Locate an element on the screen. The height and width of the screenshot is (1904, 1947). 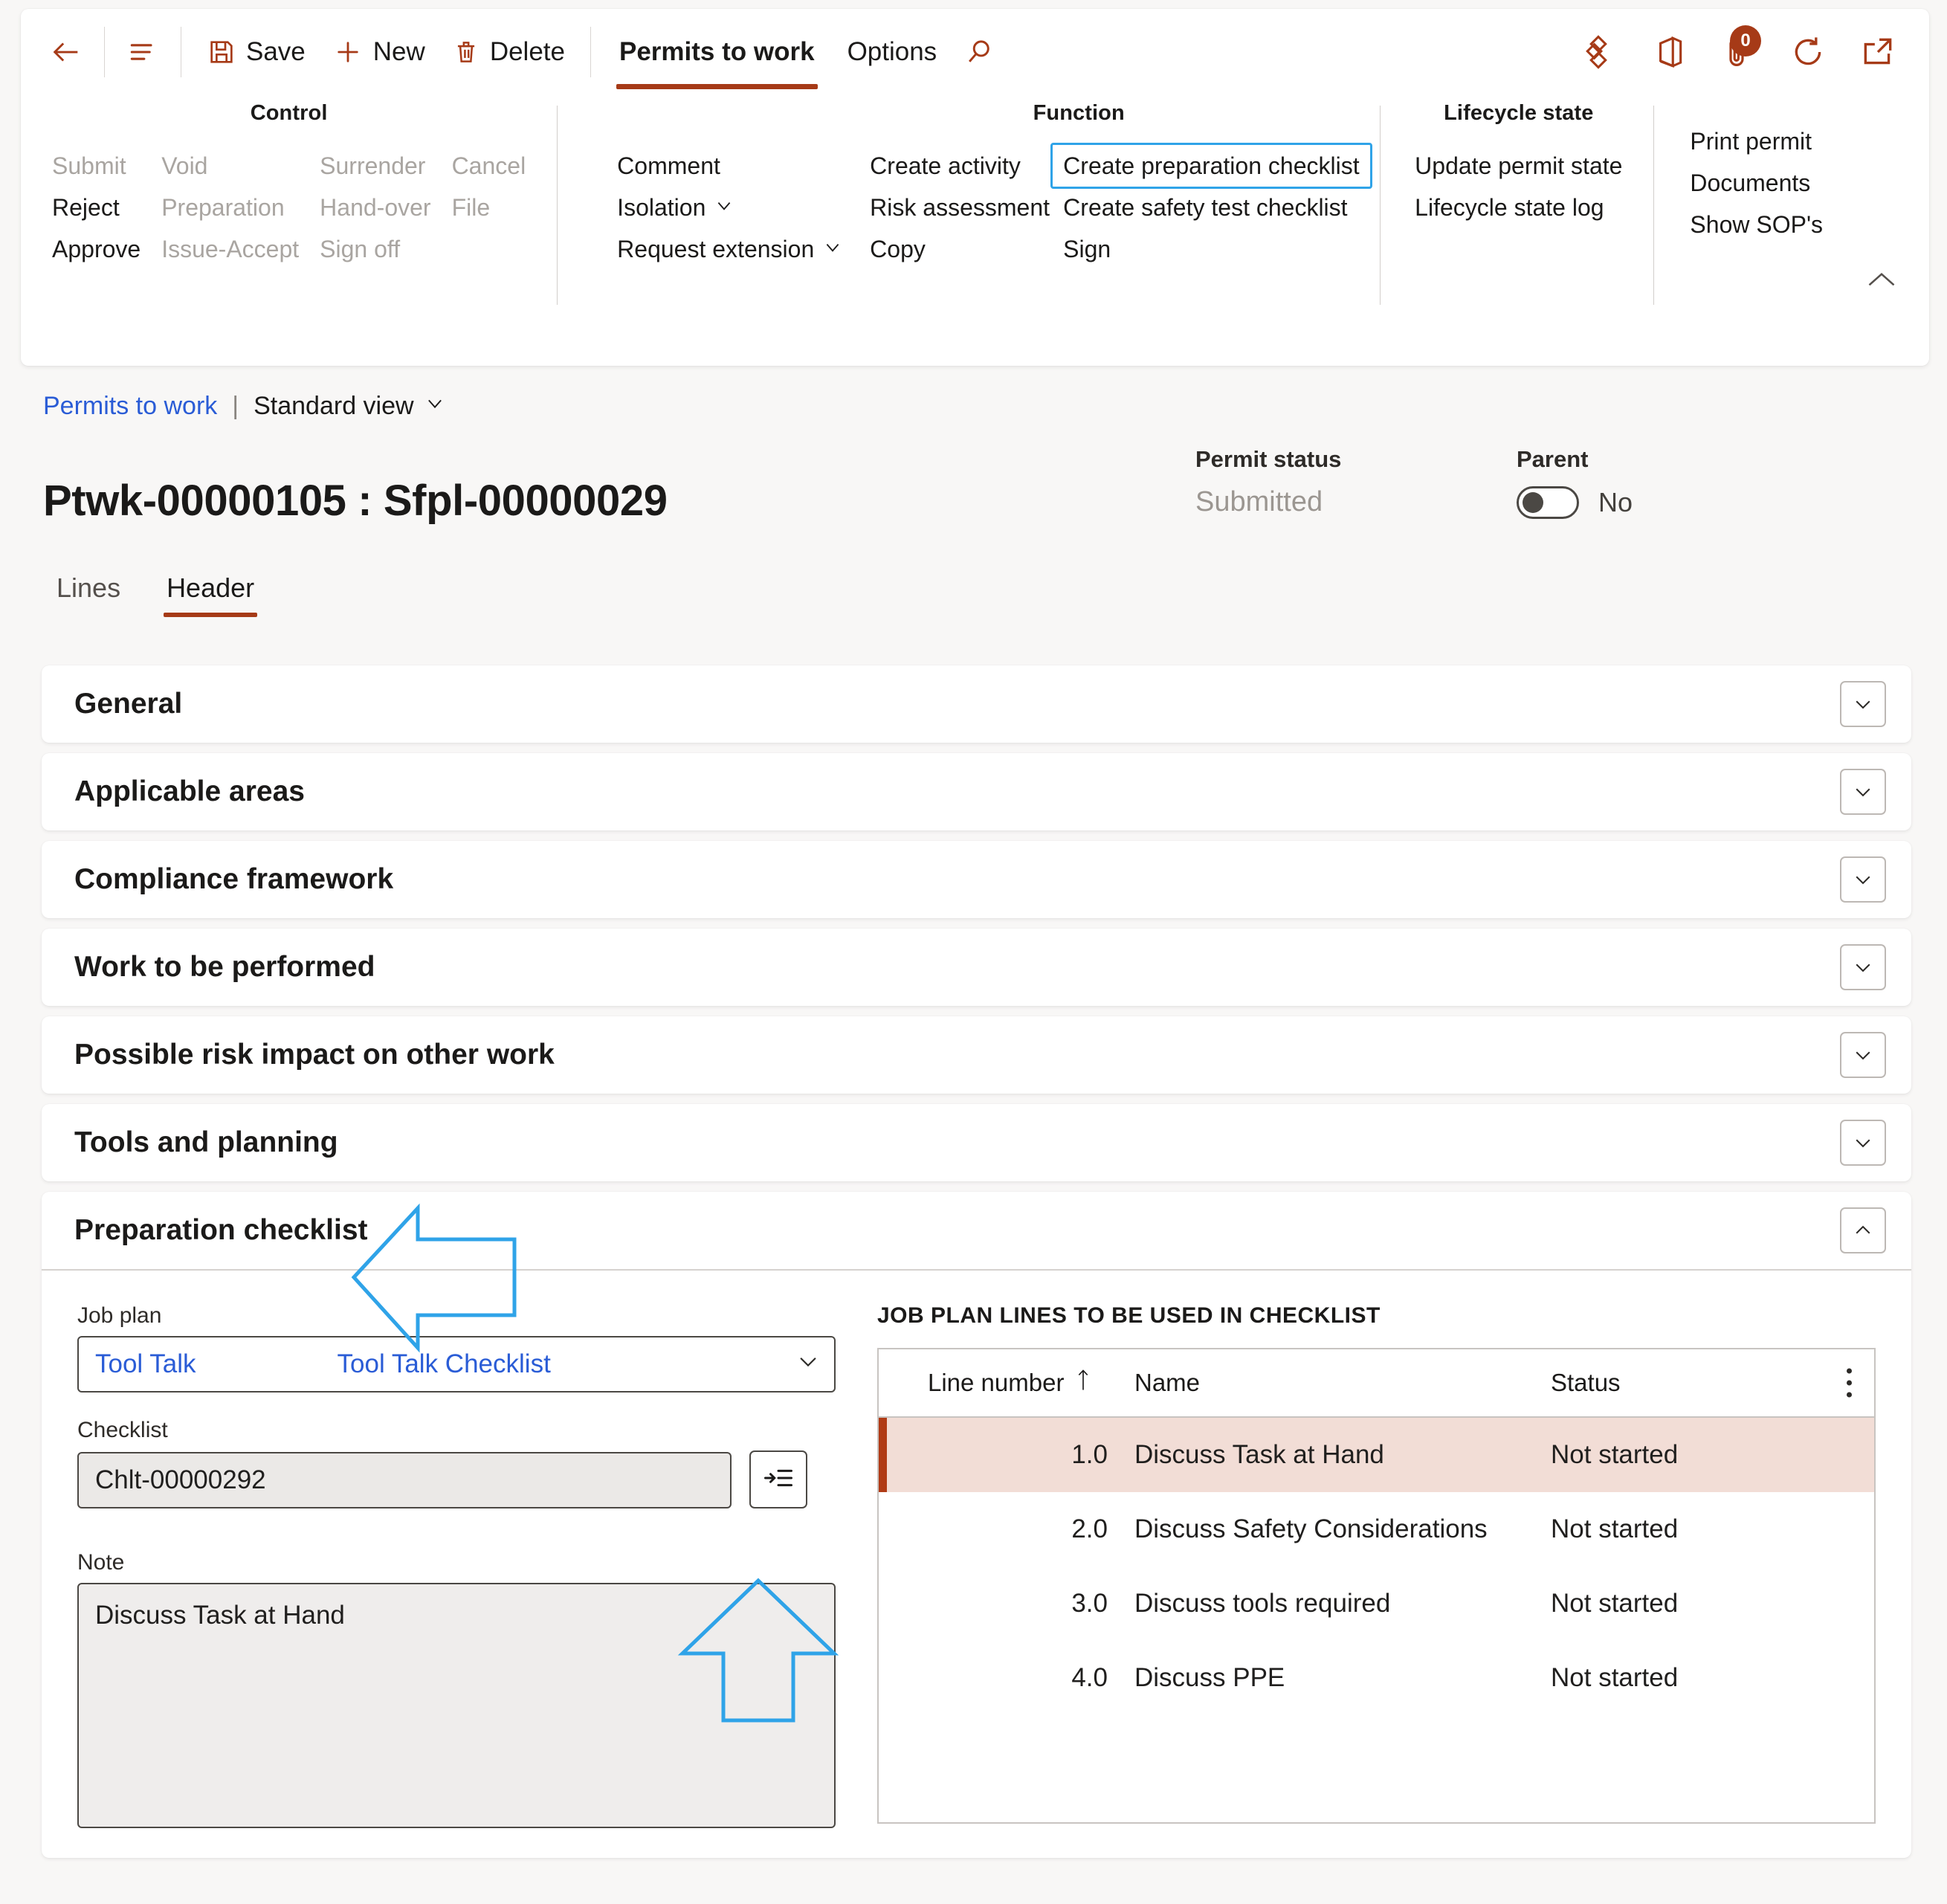
ribbon-item-create-activity: Create activity is located at coordinates (956, 166).